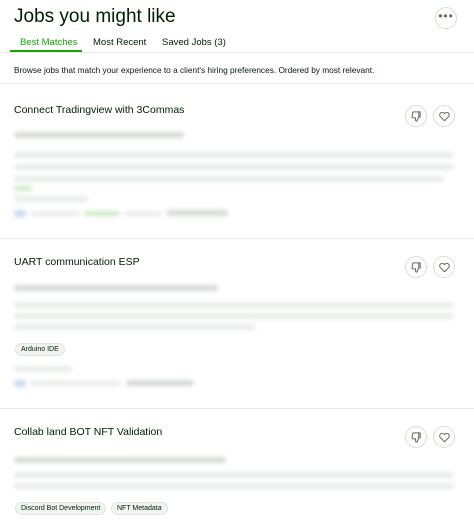  Describe the element at coordinates (23, 188) in the screenshot. I see `more-link-redacted` at that location.